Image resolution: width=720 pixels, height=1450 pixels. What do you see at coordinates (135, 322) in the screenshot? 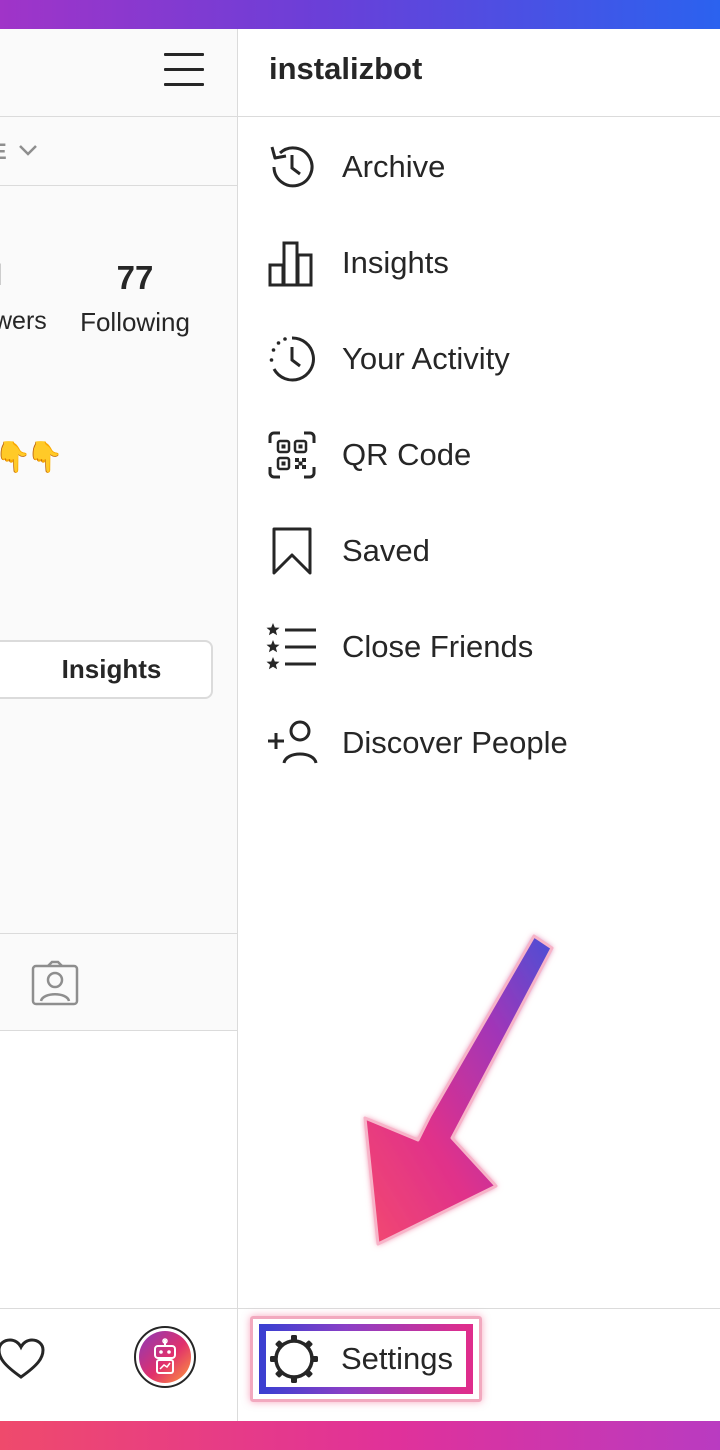
I see `following-label: Following` at bounding box center [135, 322].